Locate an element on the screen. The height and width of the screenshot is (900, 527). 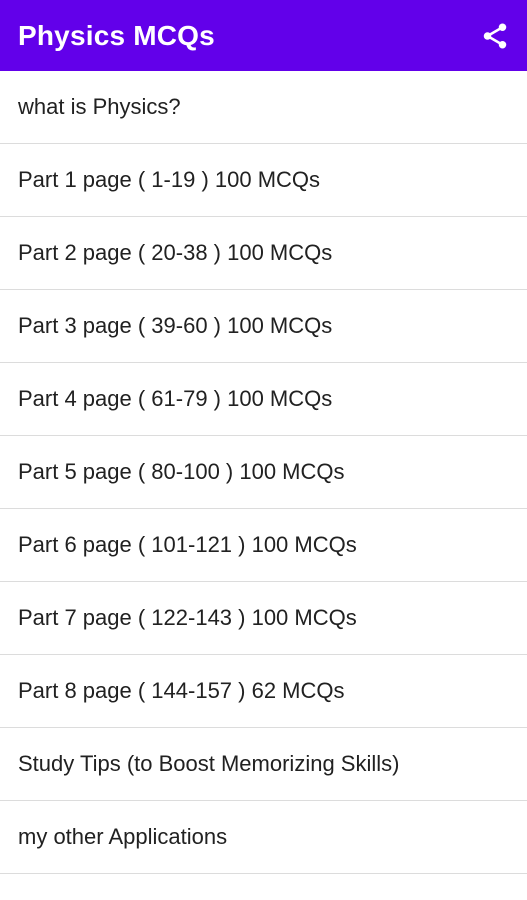
list-item-label: Part 4 page ( 61-79 ) 100 MCQs is located at coordinates (175, 398).